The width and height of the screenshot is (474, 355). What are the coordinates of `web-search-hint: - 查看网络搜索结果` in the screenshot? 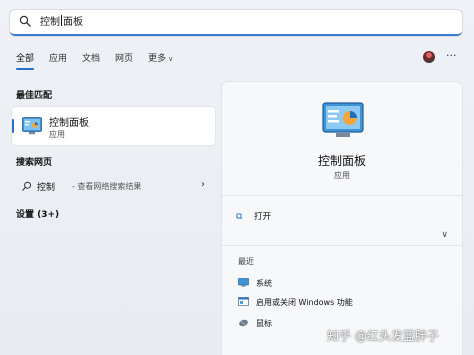 It's located at (107, 186).